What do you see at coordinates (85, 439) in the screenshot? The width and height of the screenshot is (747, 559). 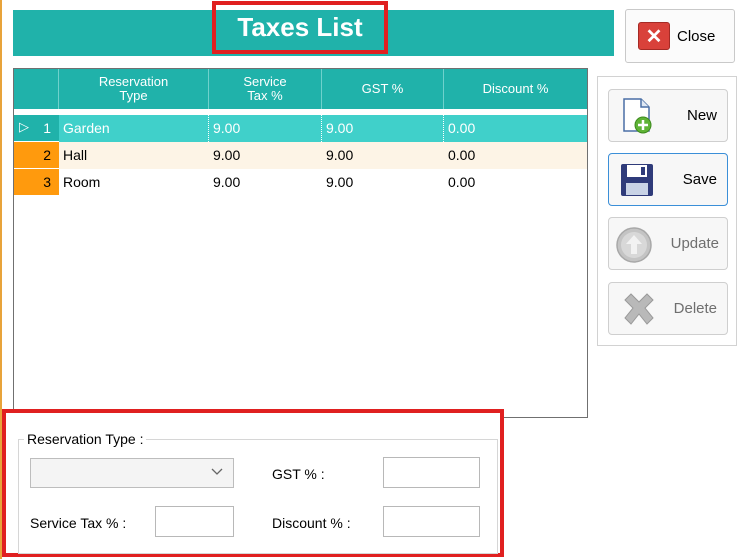 I see `group-label: Reservation Type :` at bounding box center [85, 439].